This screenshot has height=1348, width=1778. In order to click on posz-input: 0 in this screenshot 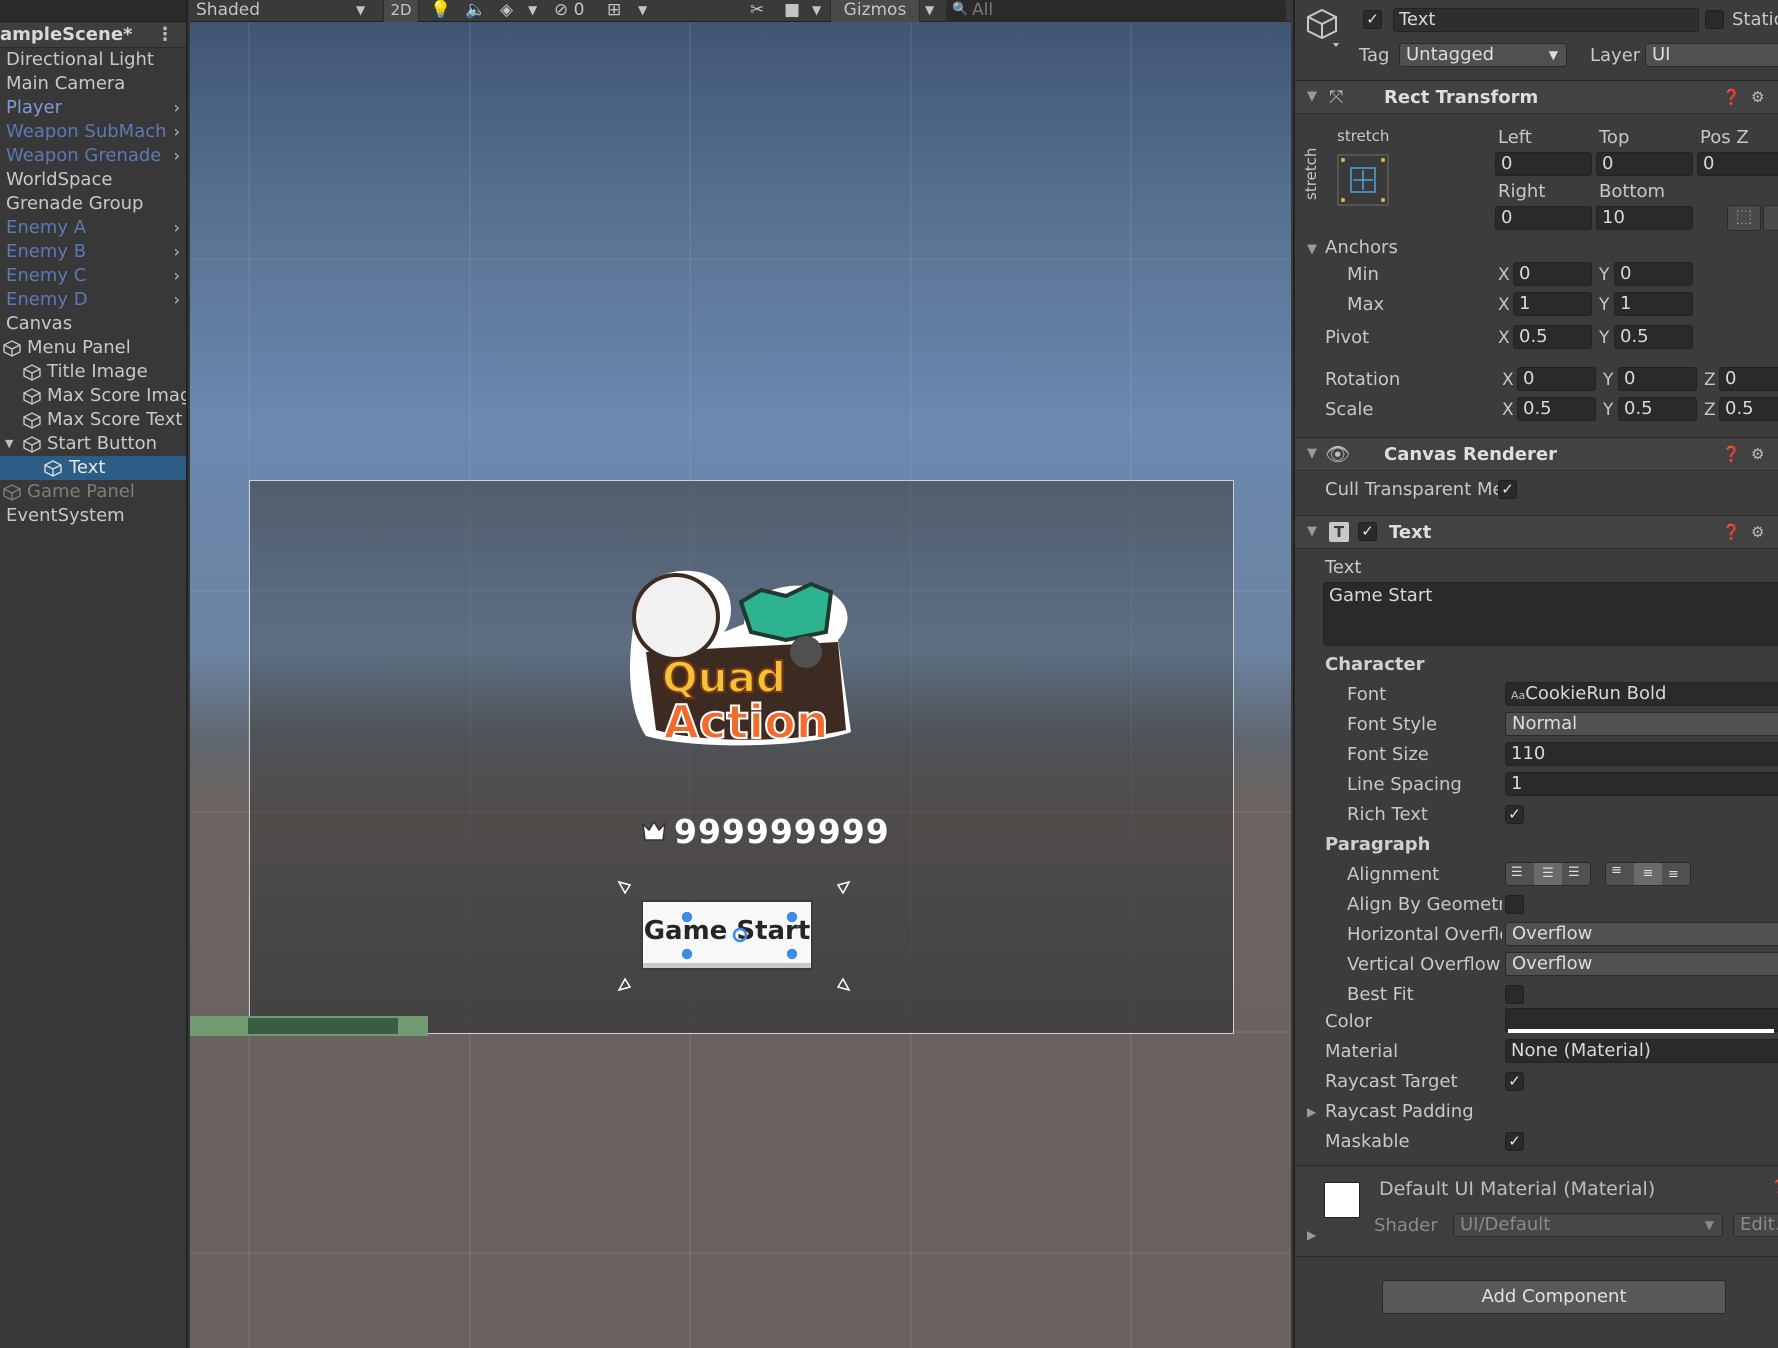, I will do `click(1737, 164)`.